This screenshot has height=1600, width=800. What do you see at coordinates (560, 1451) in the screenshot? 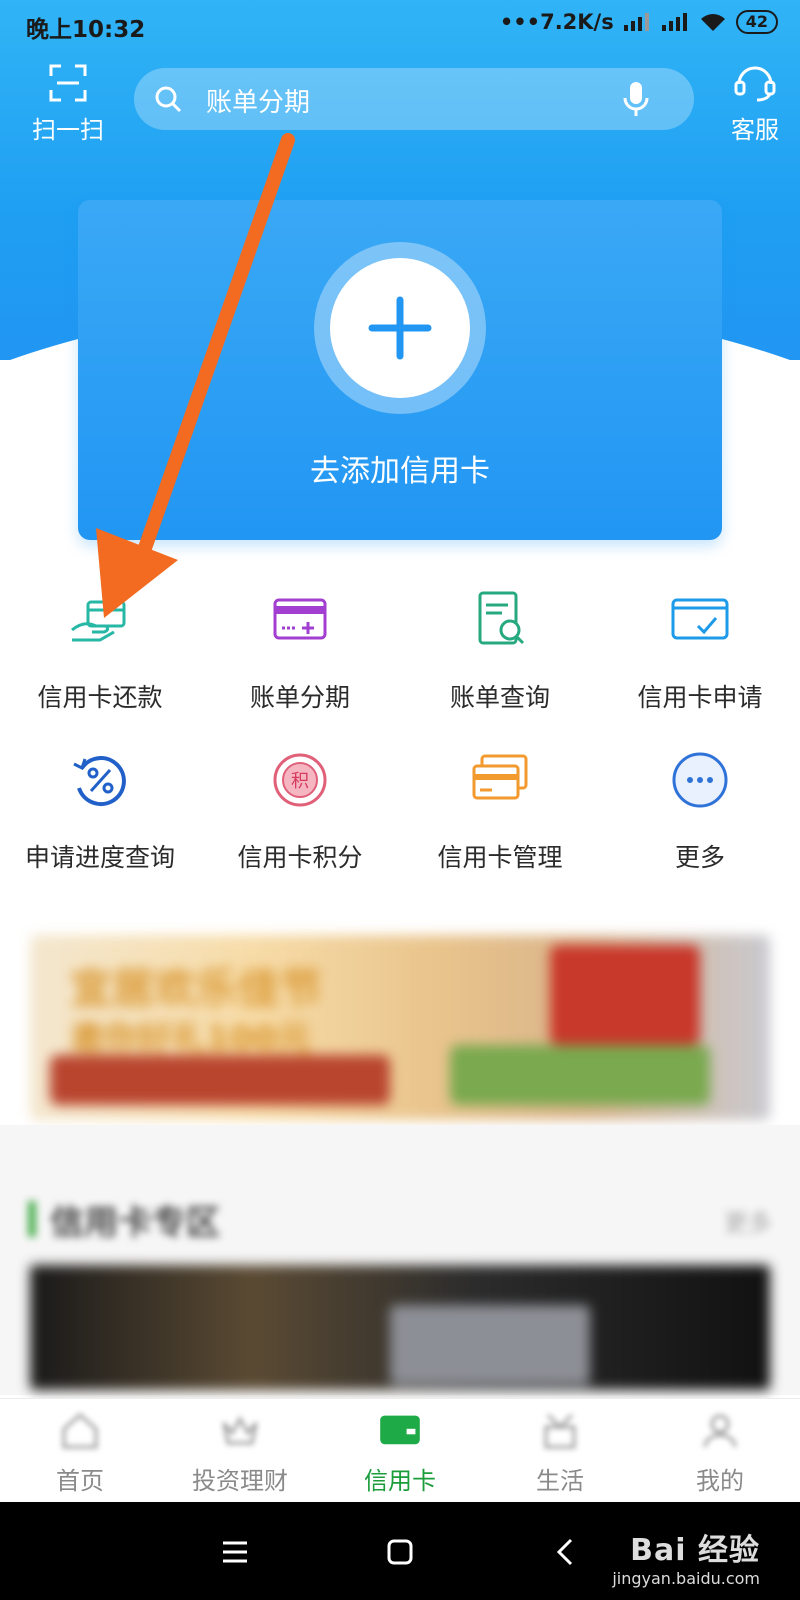
I see `tab-life: 生活` at bounding box center [560, 1451].